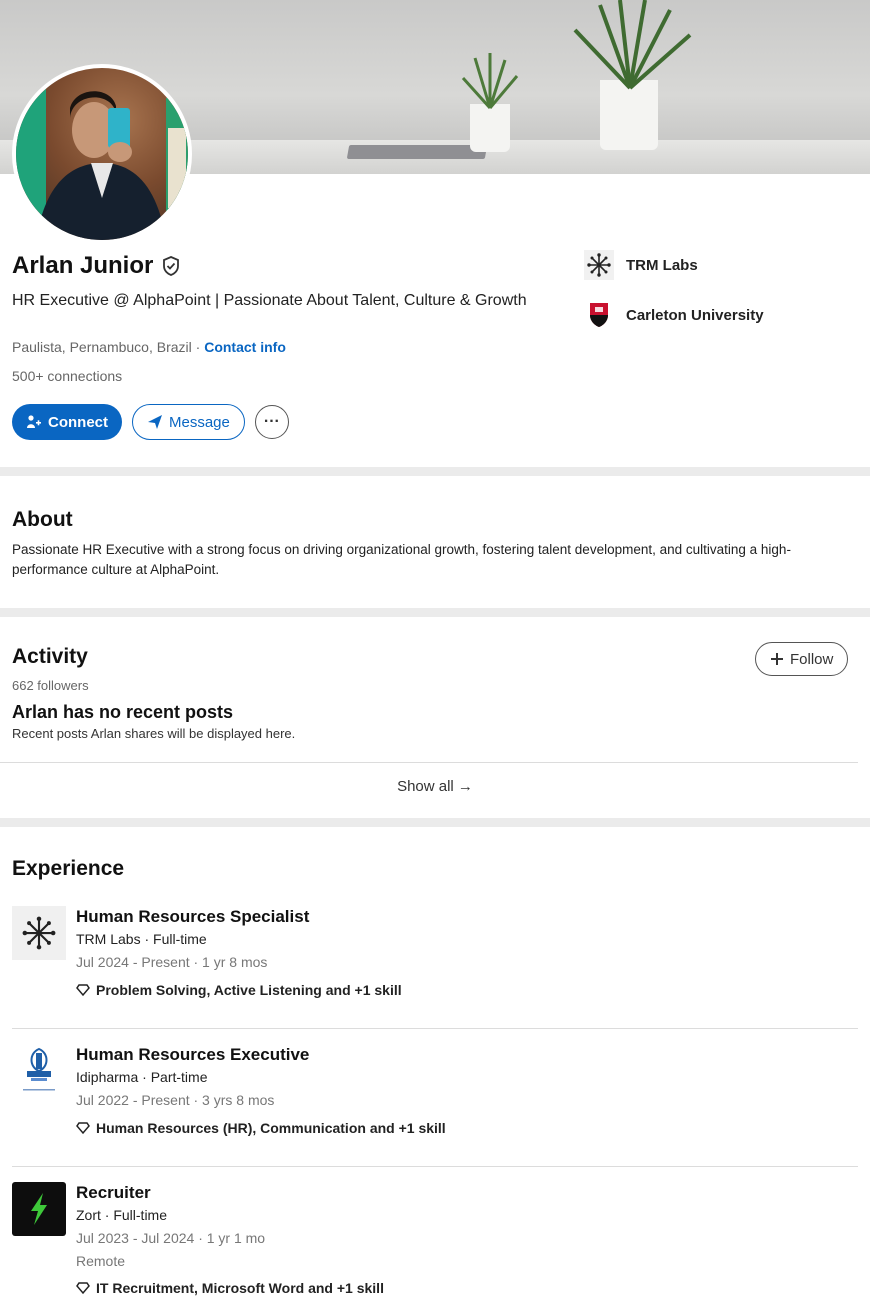 The width and height of the screenshot is (870, 1308). I want to click on experience-dates: Jul 2024 - Present · 1 yr 8 mos, so click(172, 962).